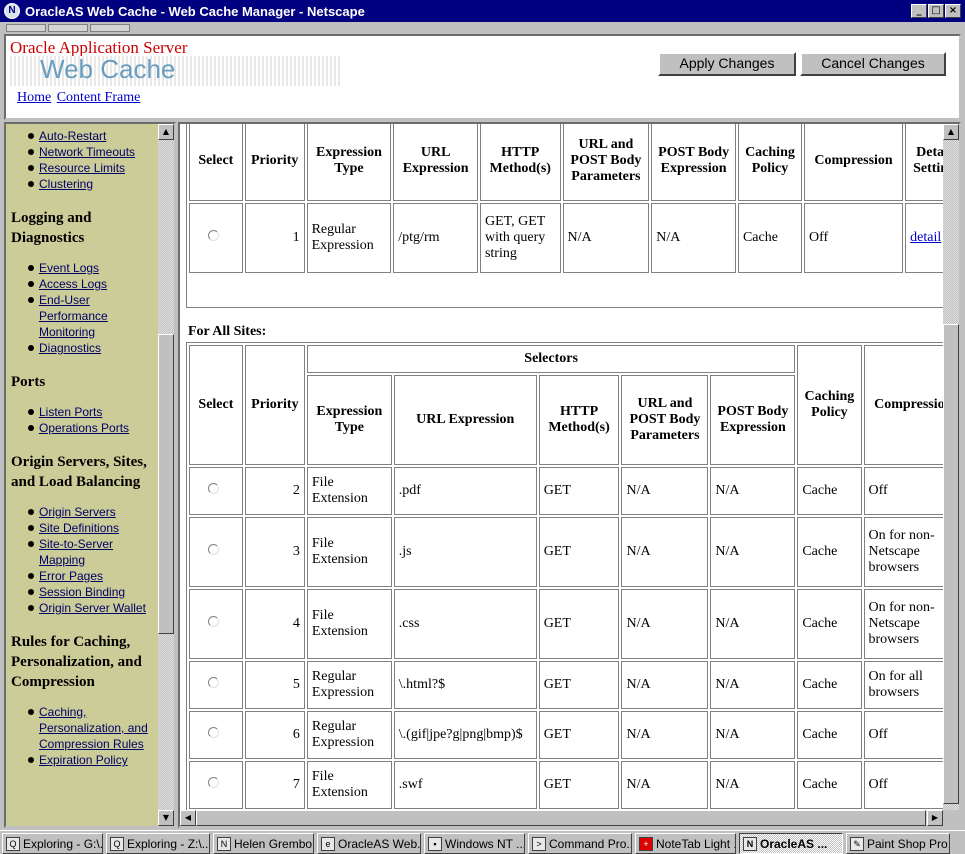 This screenshot has width=965, height=854. What do you see at coordinates (925, 237) in the screenshot?
I see `detail-link: detail` at bounding box center [925, 237].